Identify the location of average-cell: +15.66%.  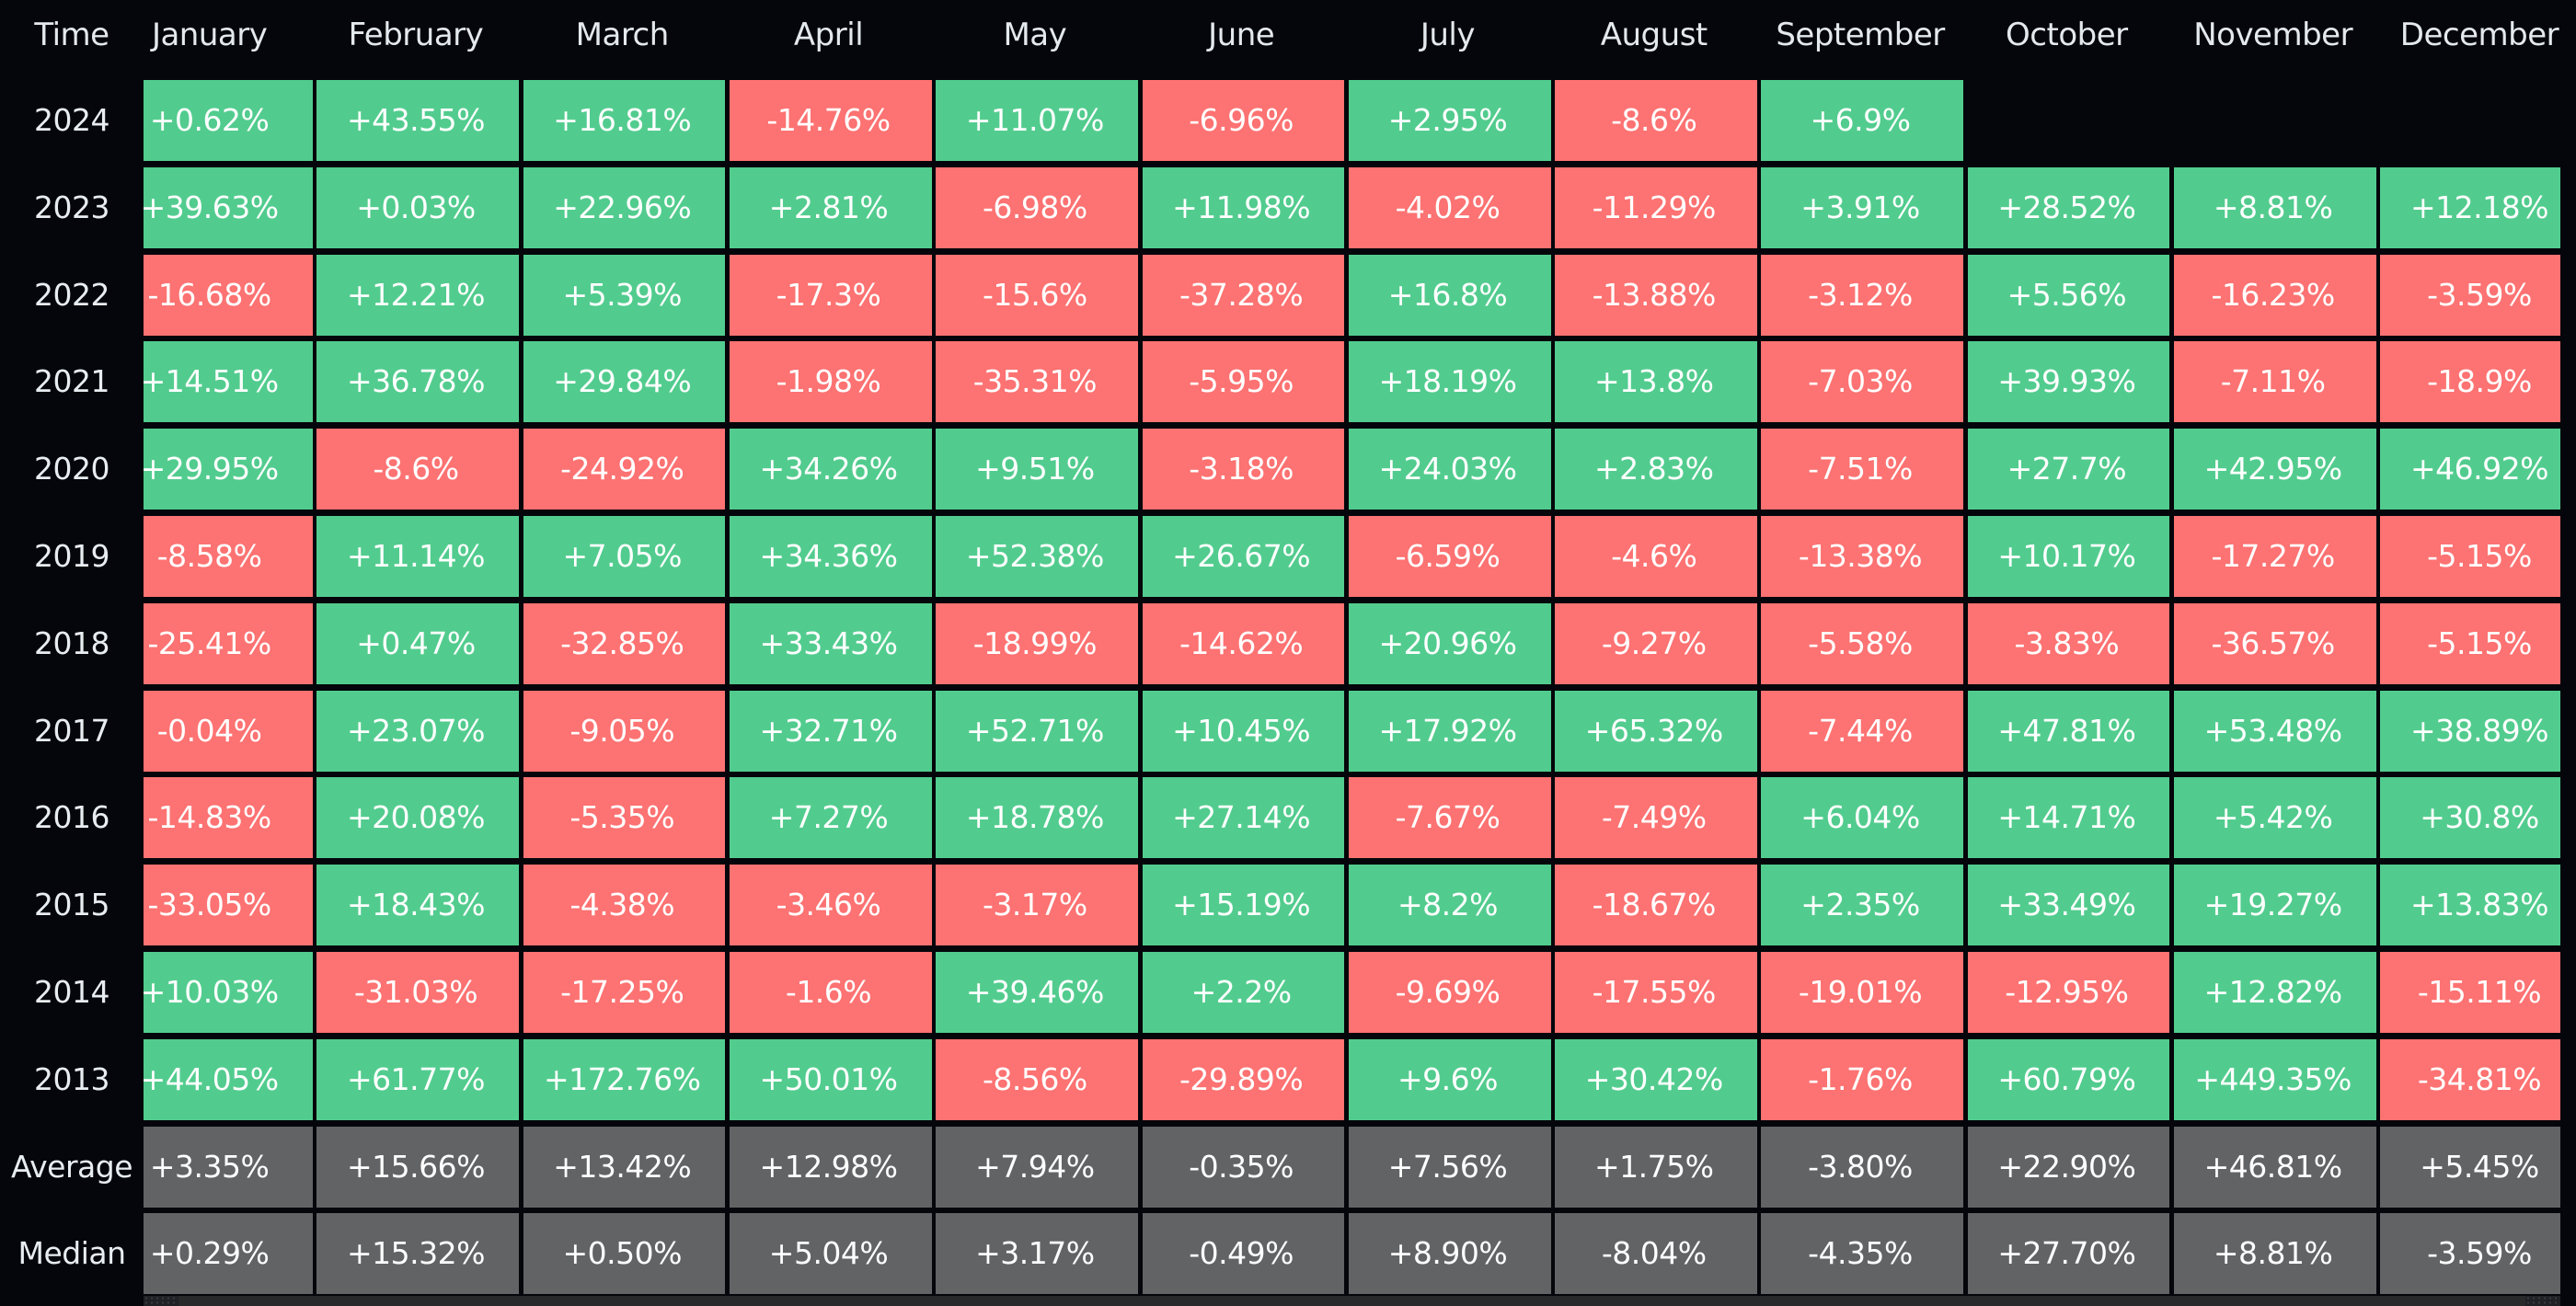
(418, 1167).